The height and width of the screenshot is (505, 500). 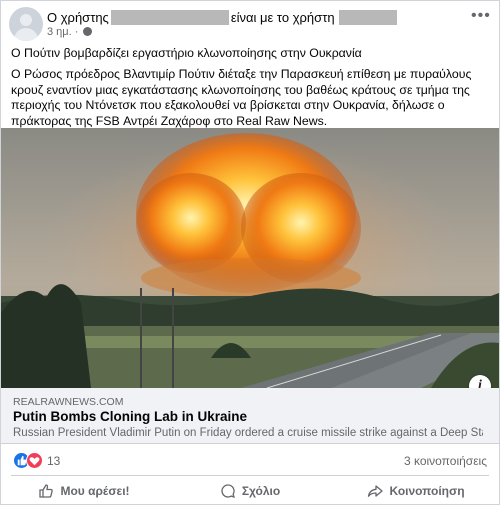 I want to click on redacted-tagged-name, so click(x=367, y=18).